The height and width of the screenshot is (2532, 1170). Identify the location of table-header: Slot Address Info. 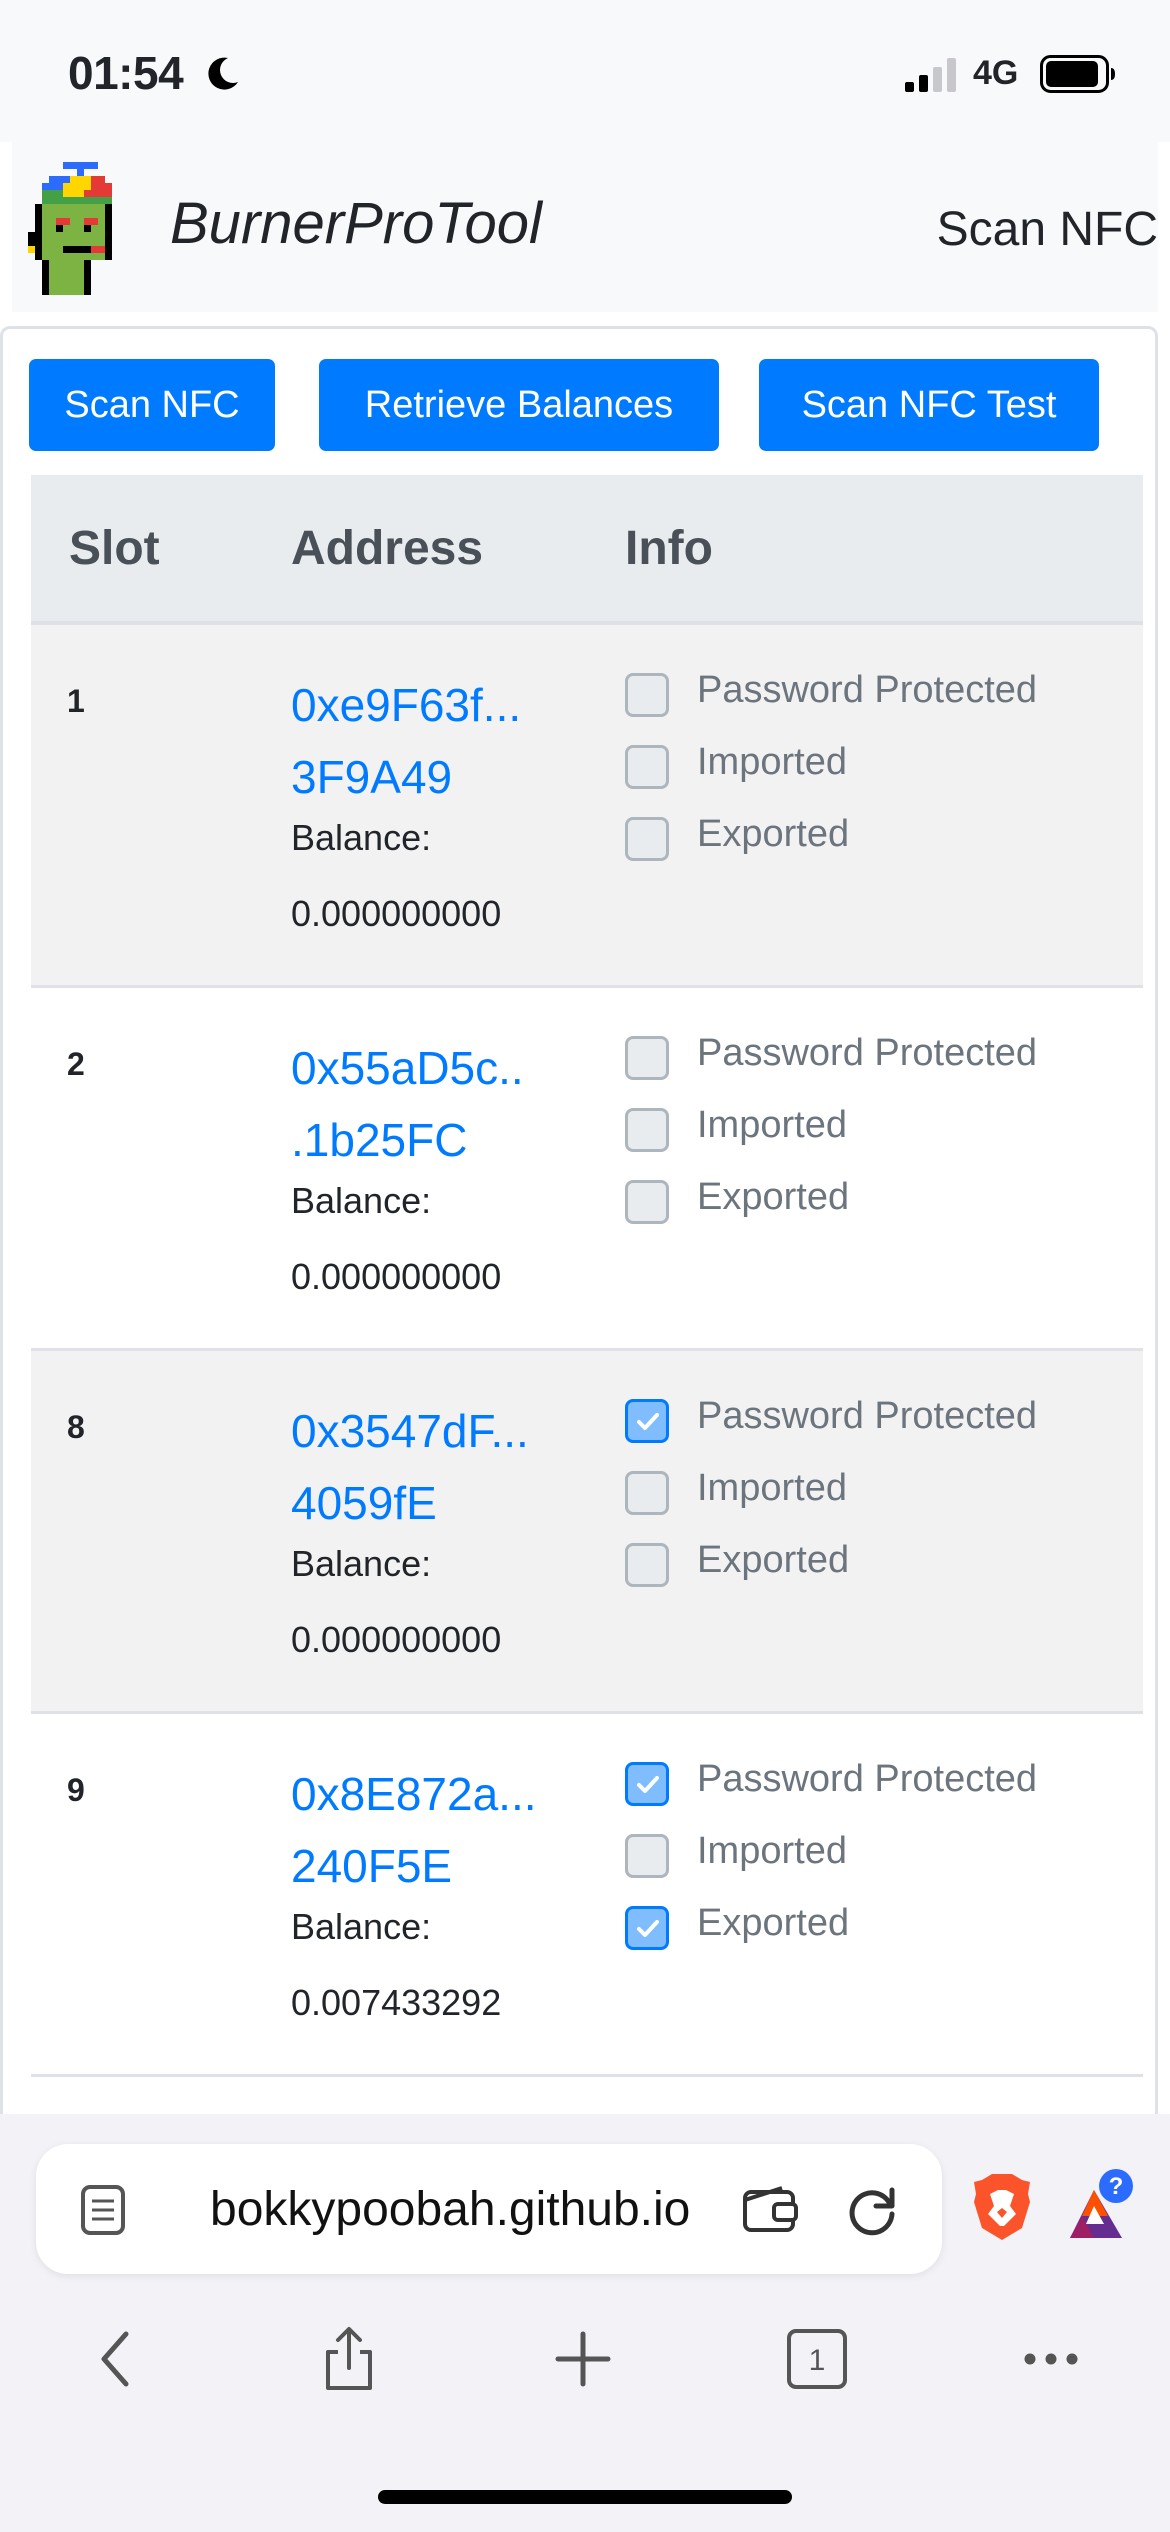
(587, 550).